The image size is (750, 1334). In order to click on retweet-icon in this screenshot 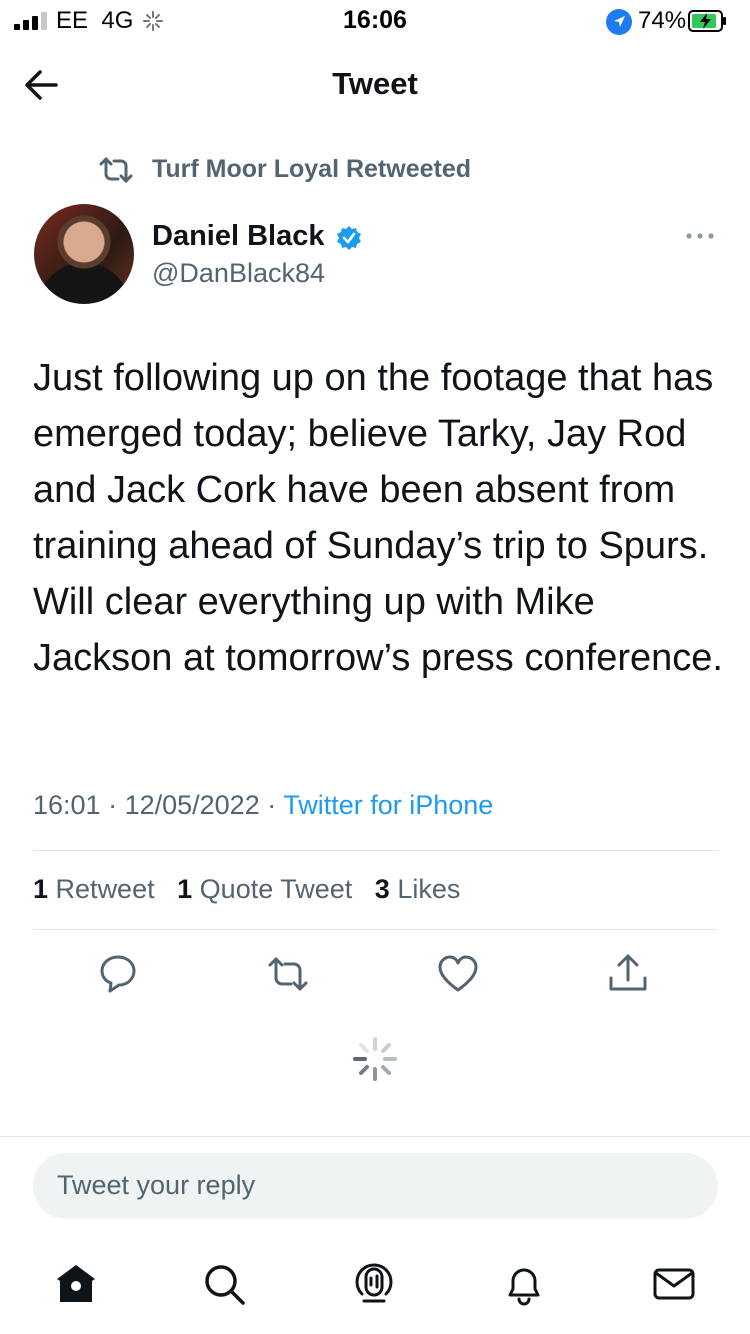, I will do `click(116, 170)`.